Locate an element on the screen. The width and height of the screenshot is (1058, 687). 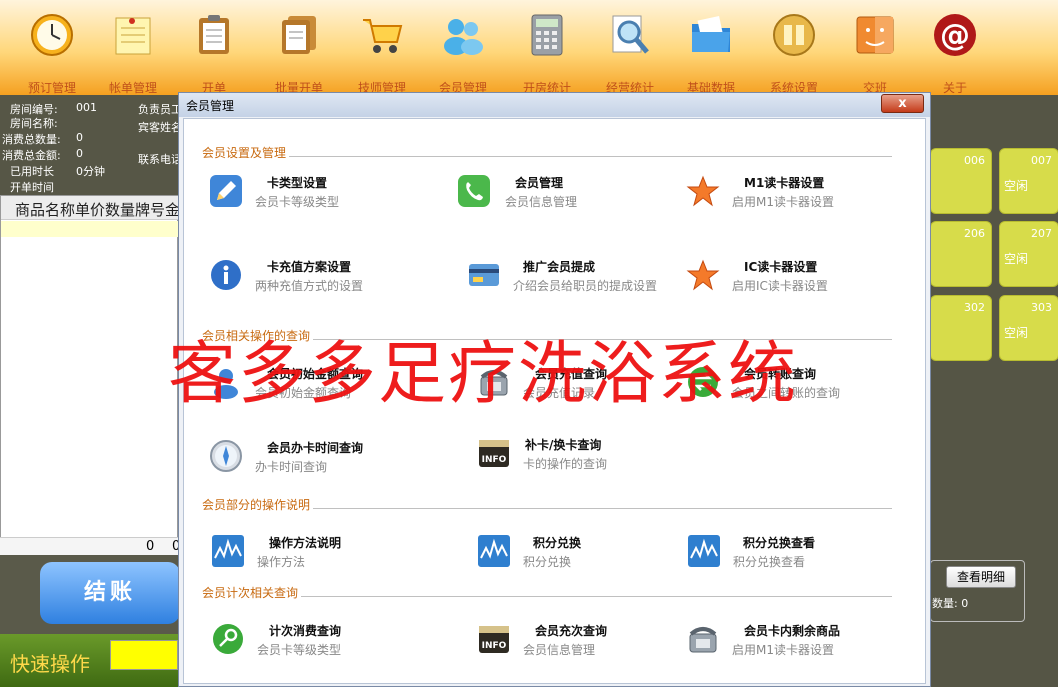
item-desc: 启用IC读卡器设置 is located at coordinates (780, 286).